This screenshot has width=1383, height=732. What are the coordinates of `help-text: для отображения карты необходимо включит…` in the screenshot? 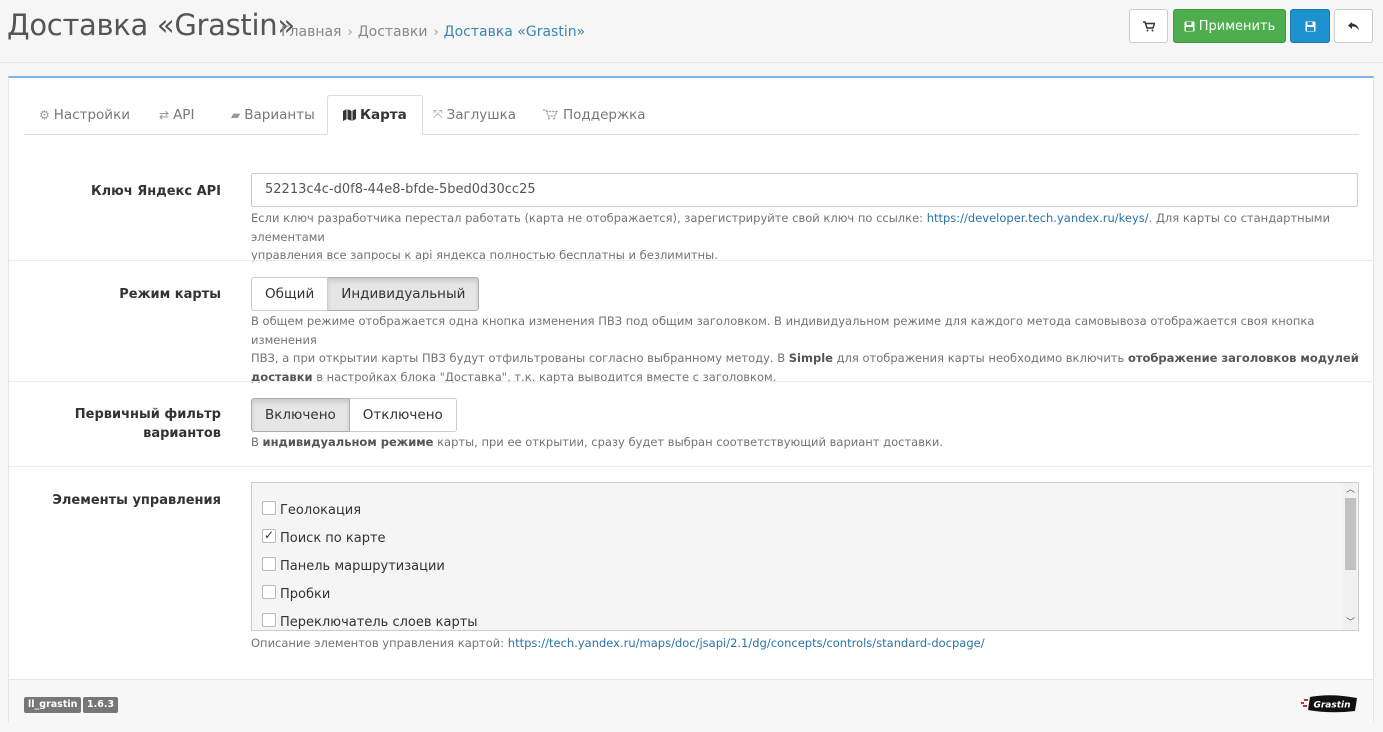 It's located at (980, 358).